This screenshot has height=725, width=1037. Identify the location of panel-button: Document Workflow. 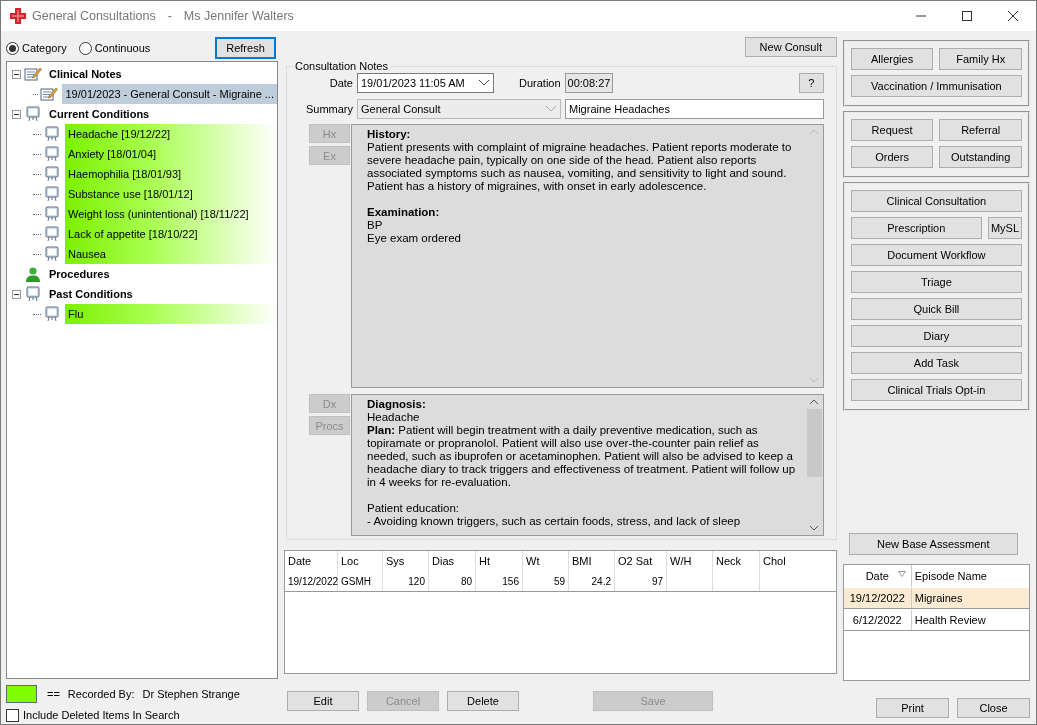
(936, 255).